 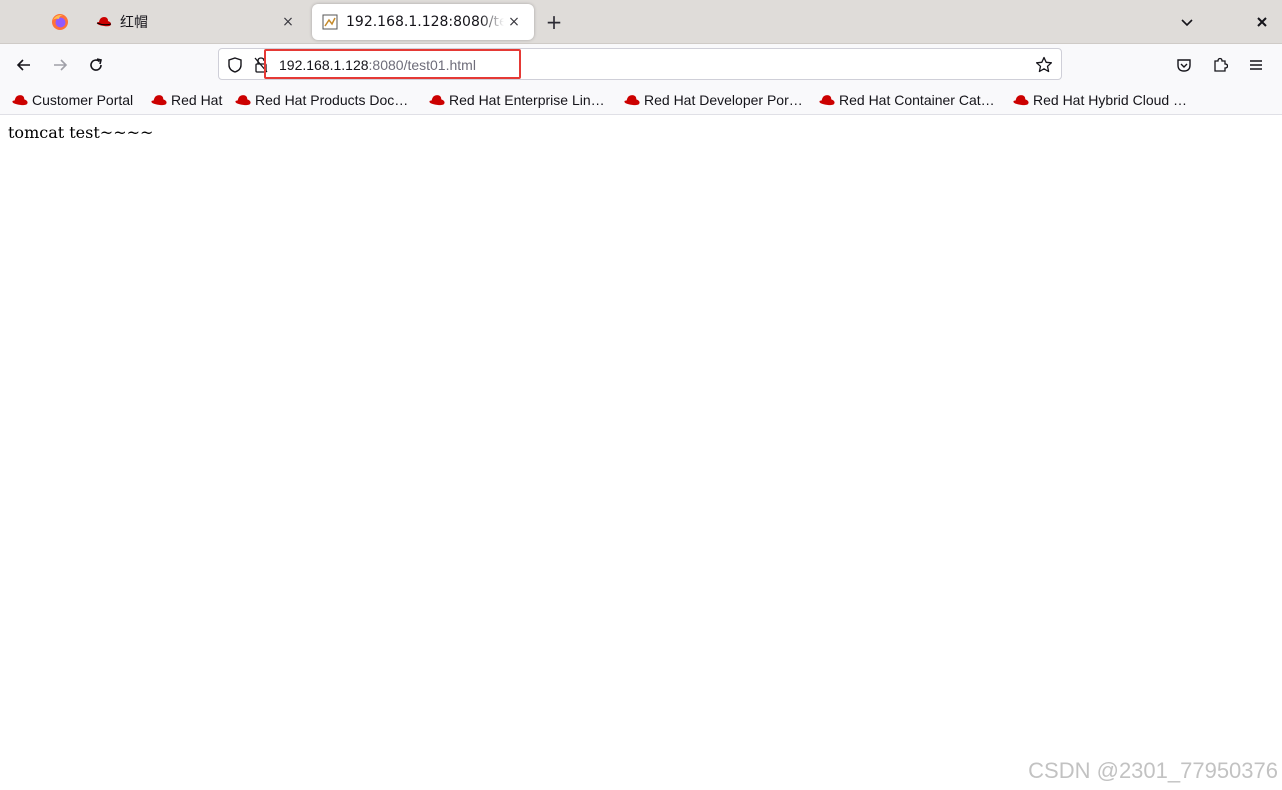 I want to click on shield-icon, so click(x=235, y=65).